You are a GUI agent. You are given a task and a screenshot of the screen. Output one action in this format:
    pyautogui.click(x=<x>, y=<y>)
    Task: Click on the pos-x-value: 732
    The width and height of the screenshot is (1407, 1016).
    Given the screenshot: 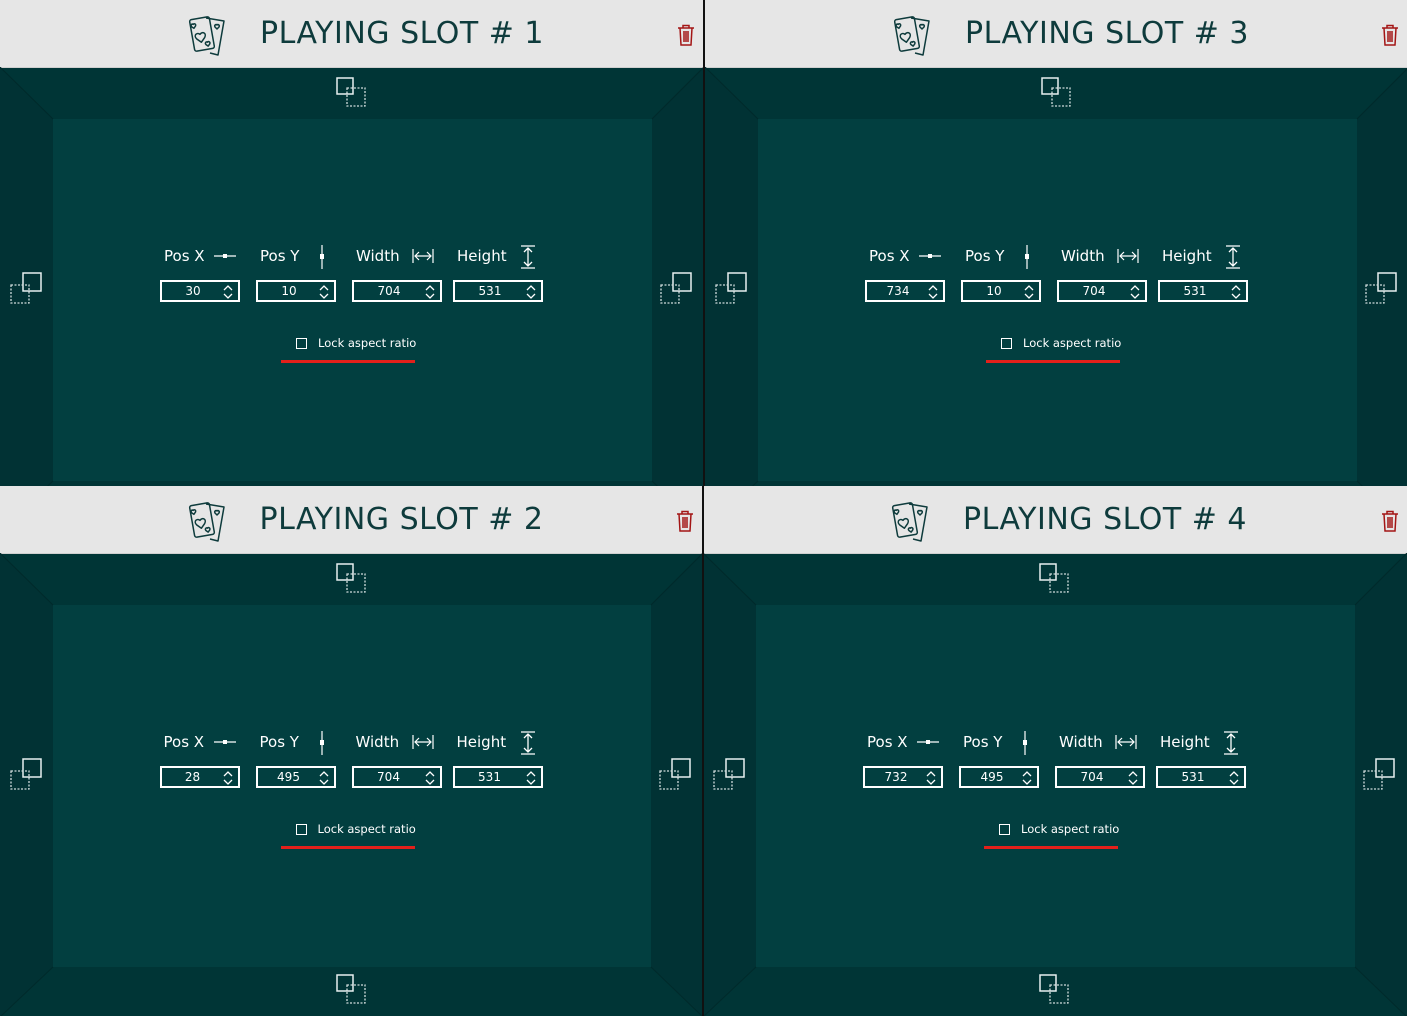 What is the action you would take?
    pyautogui.click(x=896, y=777)
    